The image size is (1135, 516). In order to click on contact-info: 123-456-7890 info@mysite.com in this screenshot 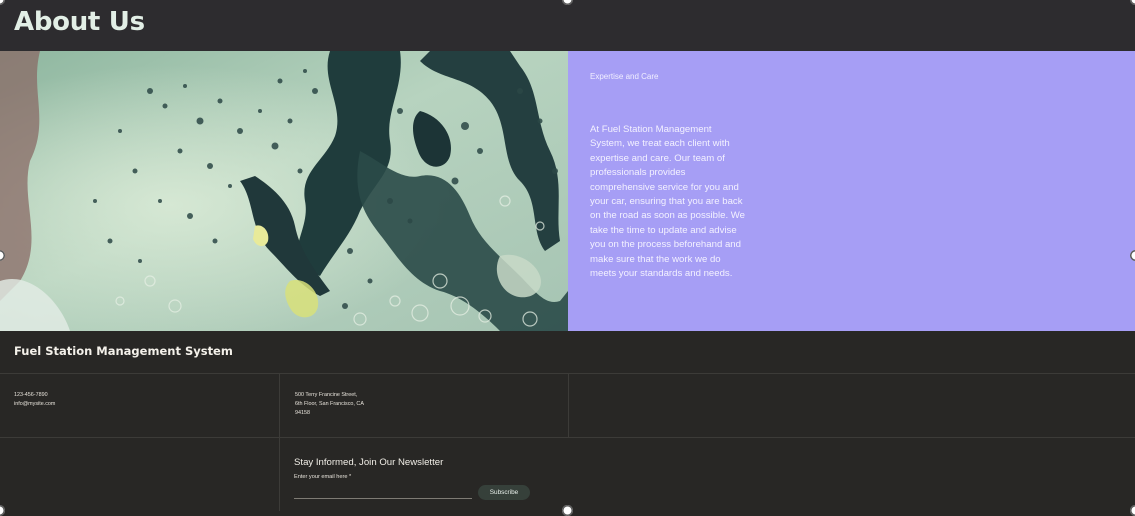, I will do `click(34, 400)`.